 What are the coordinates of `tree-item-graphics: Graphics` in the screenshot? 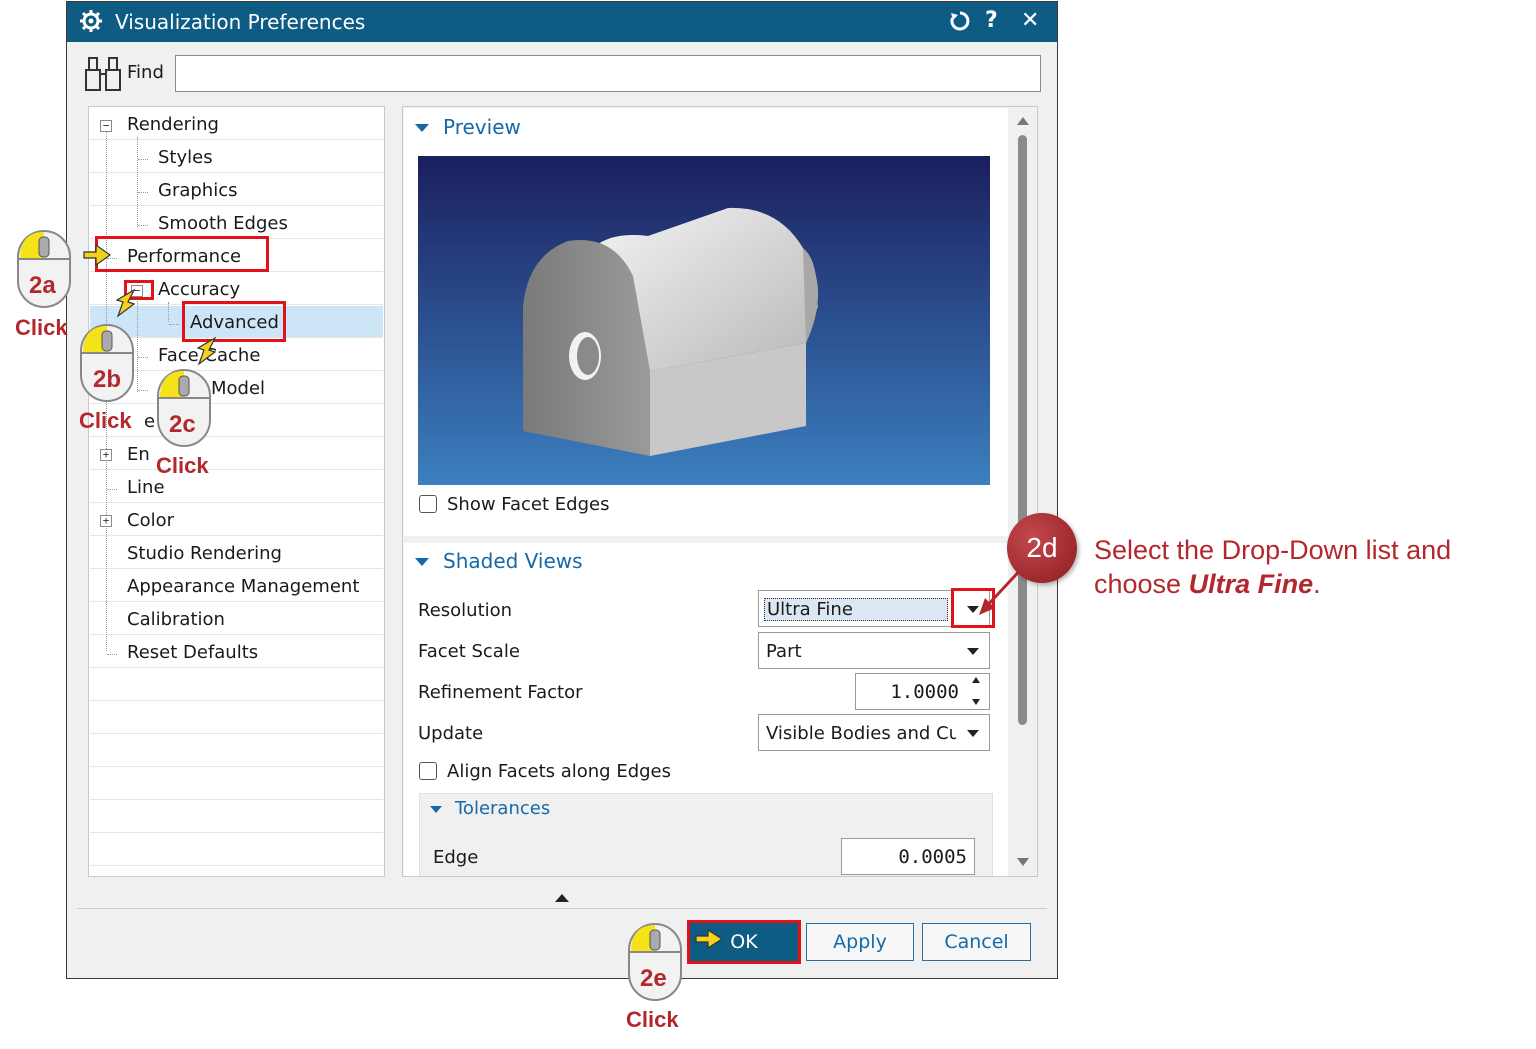 It's located at (198, 190).